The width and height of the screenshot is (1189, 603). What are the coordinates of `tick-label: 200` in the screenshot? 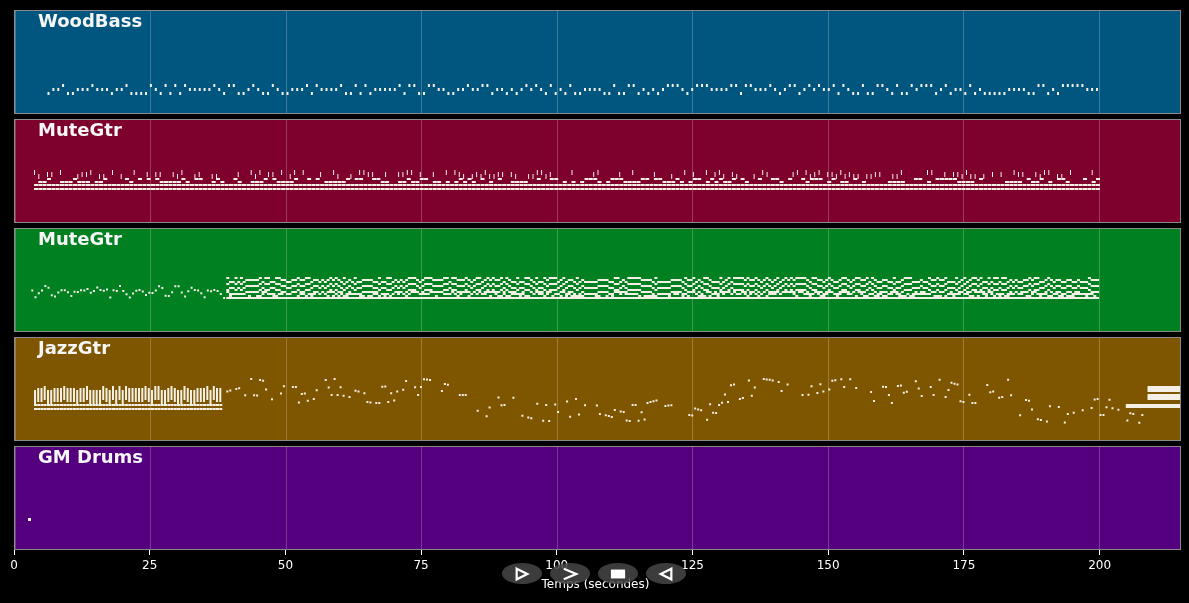 It's located at (1100, 565).